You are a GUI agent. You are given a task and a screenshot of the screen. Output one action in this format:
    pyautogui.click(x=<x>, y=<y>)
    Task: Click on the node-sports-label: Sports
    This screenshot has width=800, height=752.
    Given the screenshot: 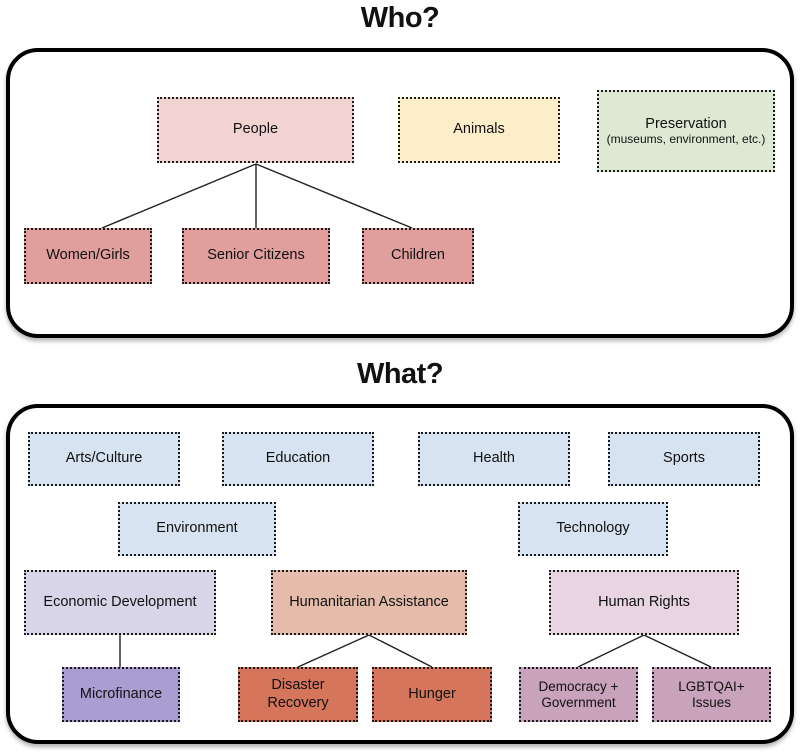 What is the action you would take?
    pyautogui.click(x=684, y=458)
    